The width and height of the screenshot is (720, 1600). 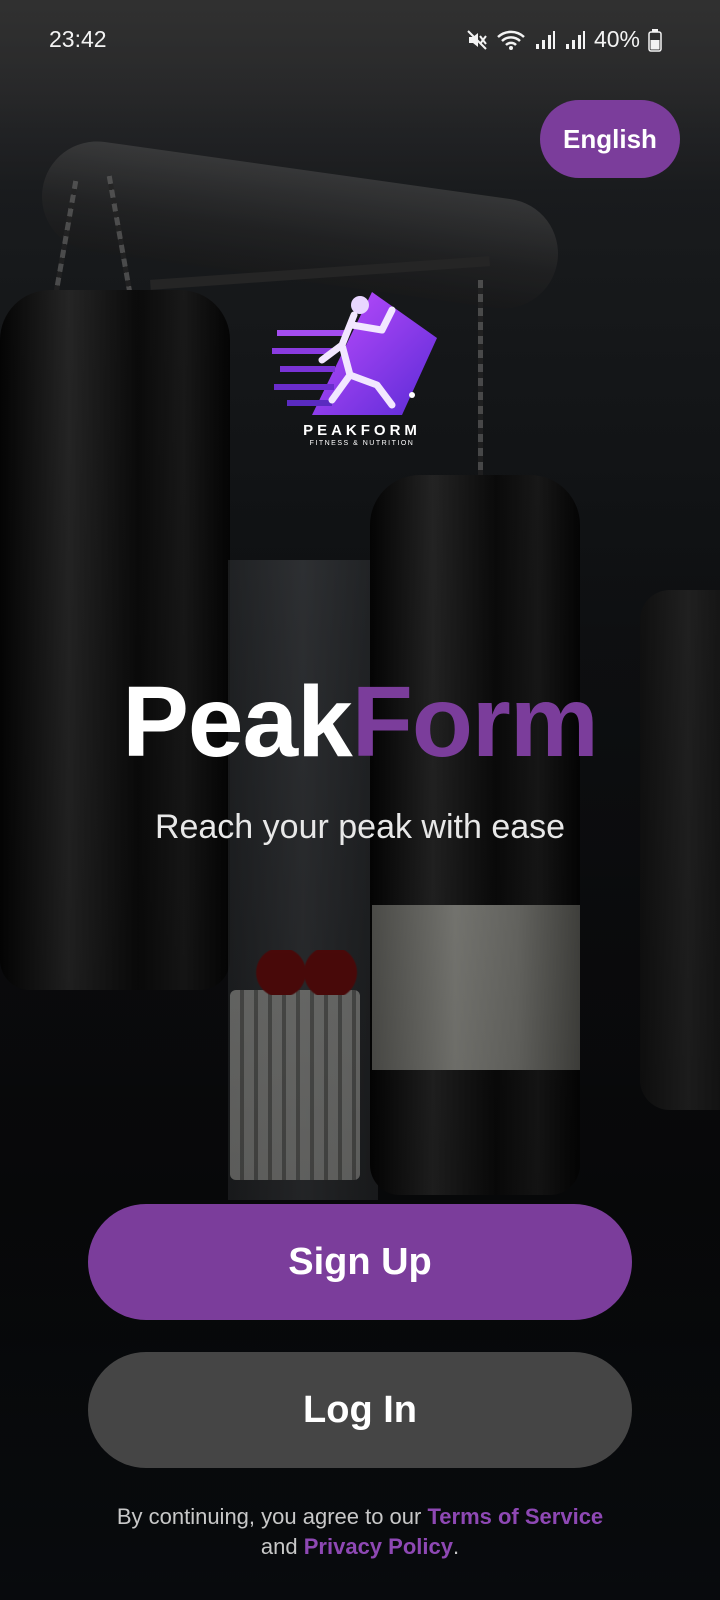 I want to click on mute-icon, so click(x=477, y=40).